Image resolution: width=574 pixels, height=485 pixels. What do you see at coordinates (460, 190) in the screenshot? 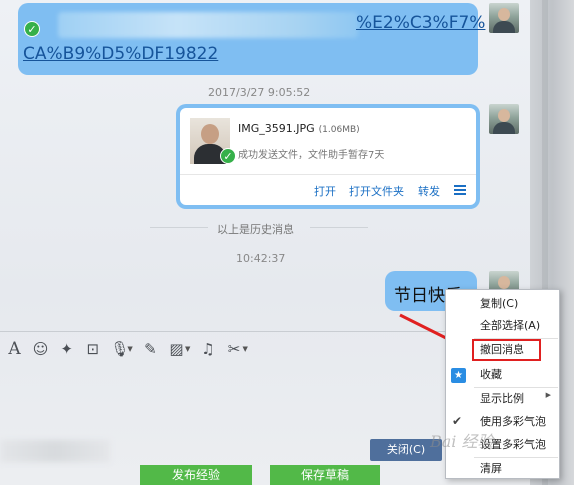
I see `more-menu-icon` at bounding box center [460, 190].